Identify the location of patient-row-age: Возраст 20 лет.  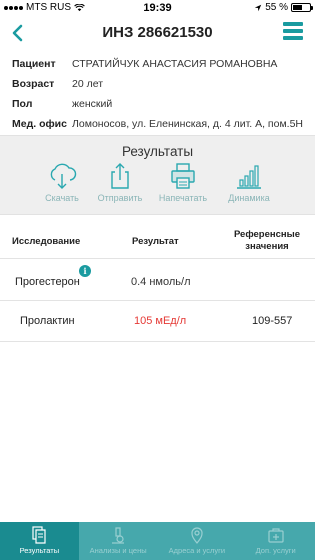
(160, 84).